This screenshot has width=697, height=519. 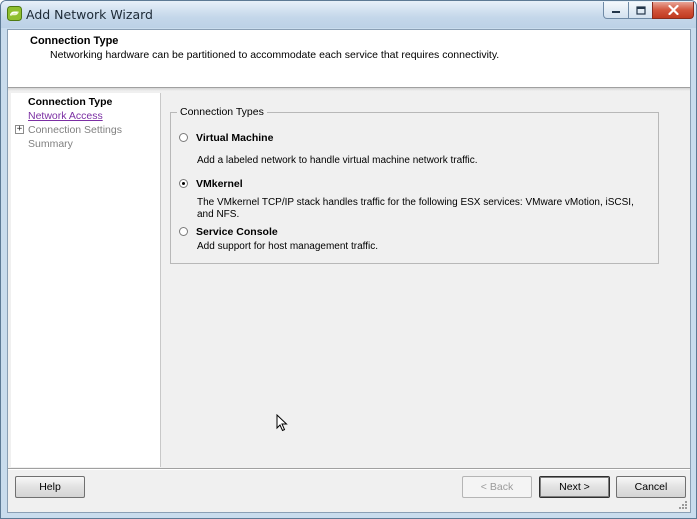 I want to click on window-title: Add Network Wizard, so click(x=89, y=14).